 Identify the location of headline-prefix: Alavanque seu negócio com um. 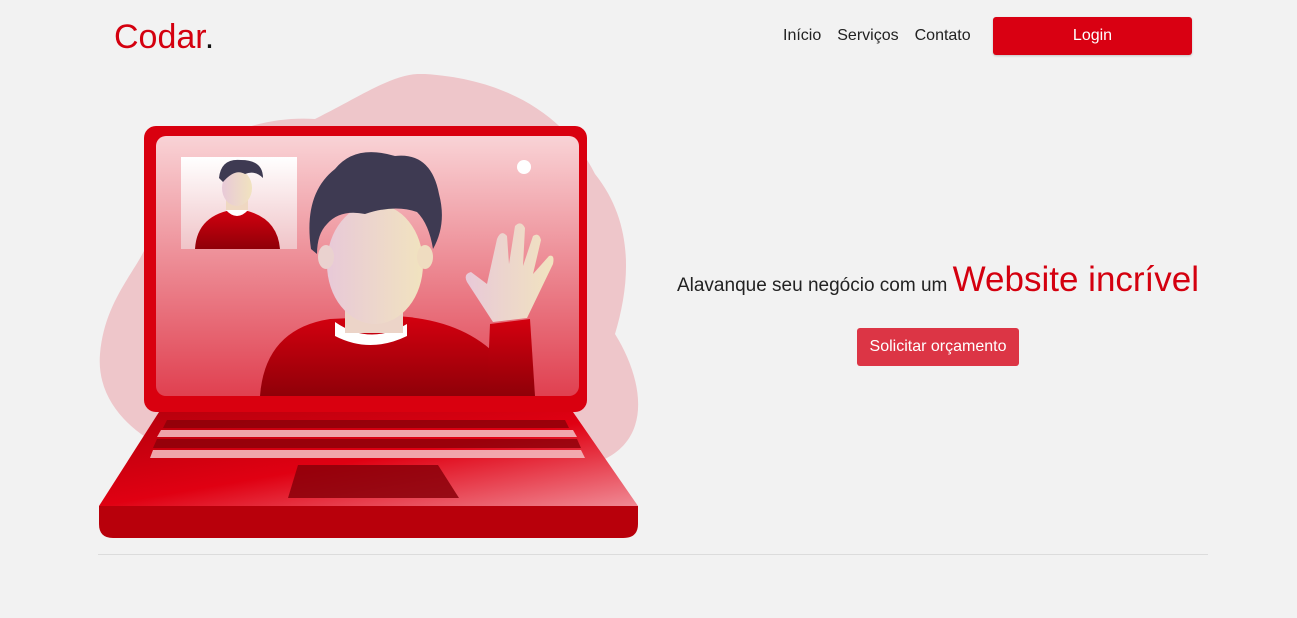
(812, 285).